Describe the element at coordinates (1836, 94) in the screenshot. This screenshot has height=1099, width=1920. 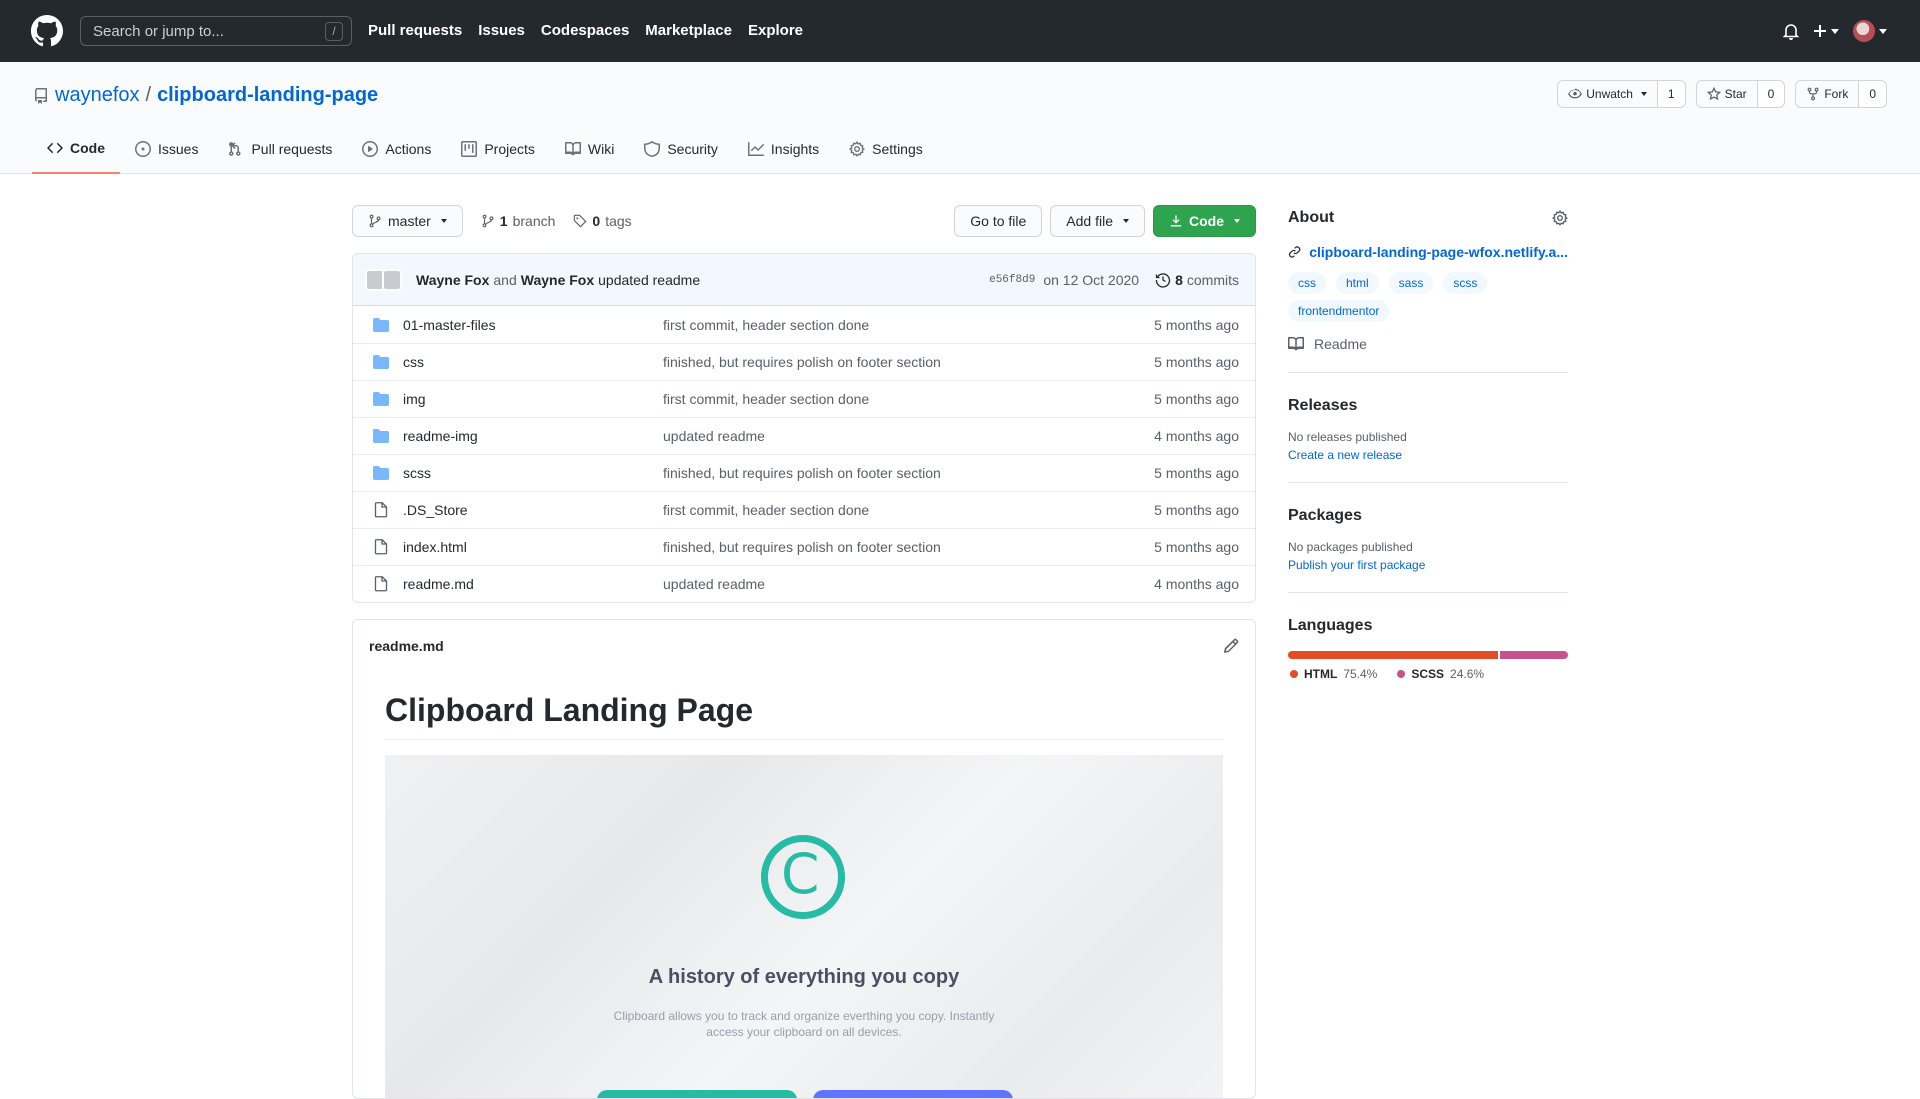
I see `fork-label: Fork` at that location.